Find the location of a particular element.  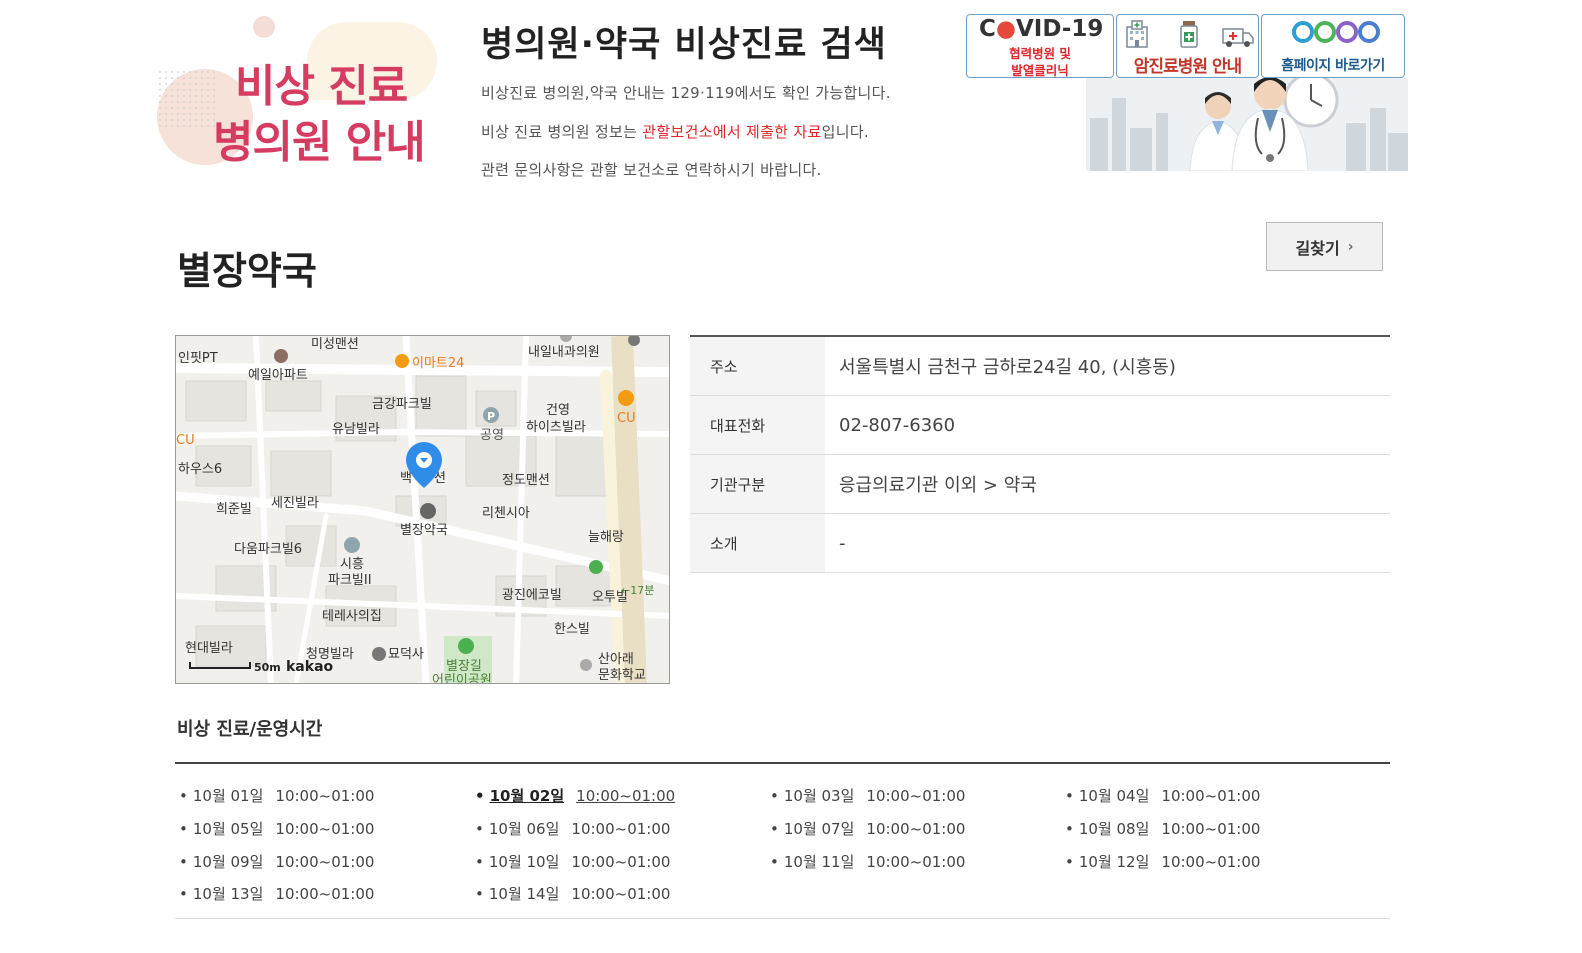

logo-deco-dots is located at coordinates (187, 99).